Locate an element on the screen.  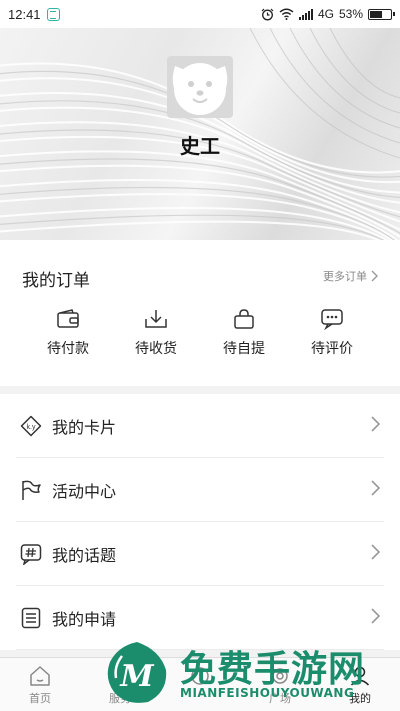
battery-fill is located at coordinates (376, 14).